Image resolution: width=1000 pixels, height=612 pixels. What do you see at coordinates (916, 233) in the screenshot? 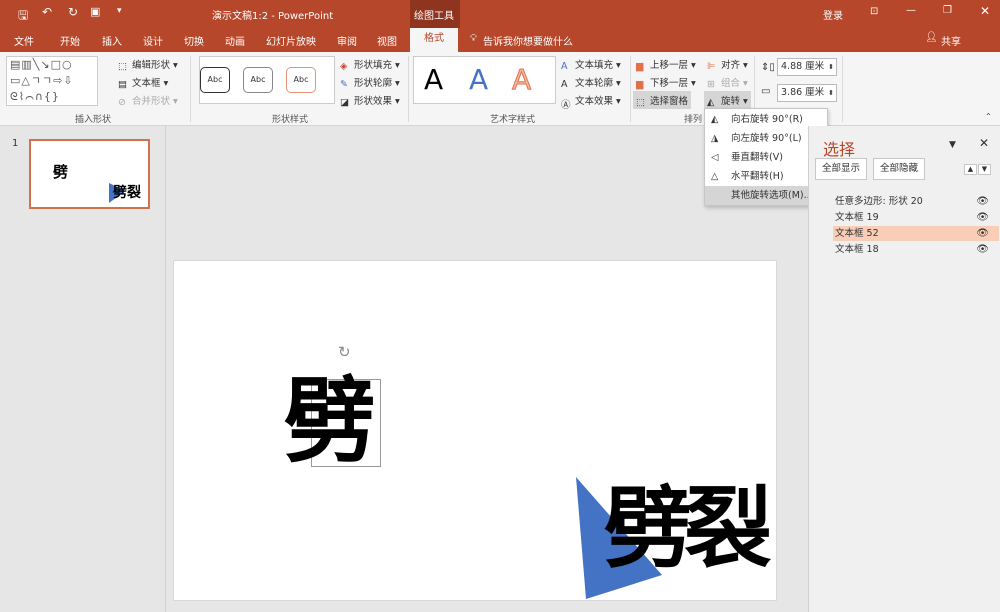
I see `list-item-selected: 文本框 52 👁︎` at bounding box center [916, 233].